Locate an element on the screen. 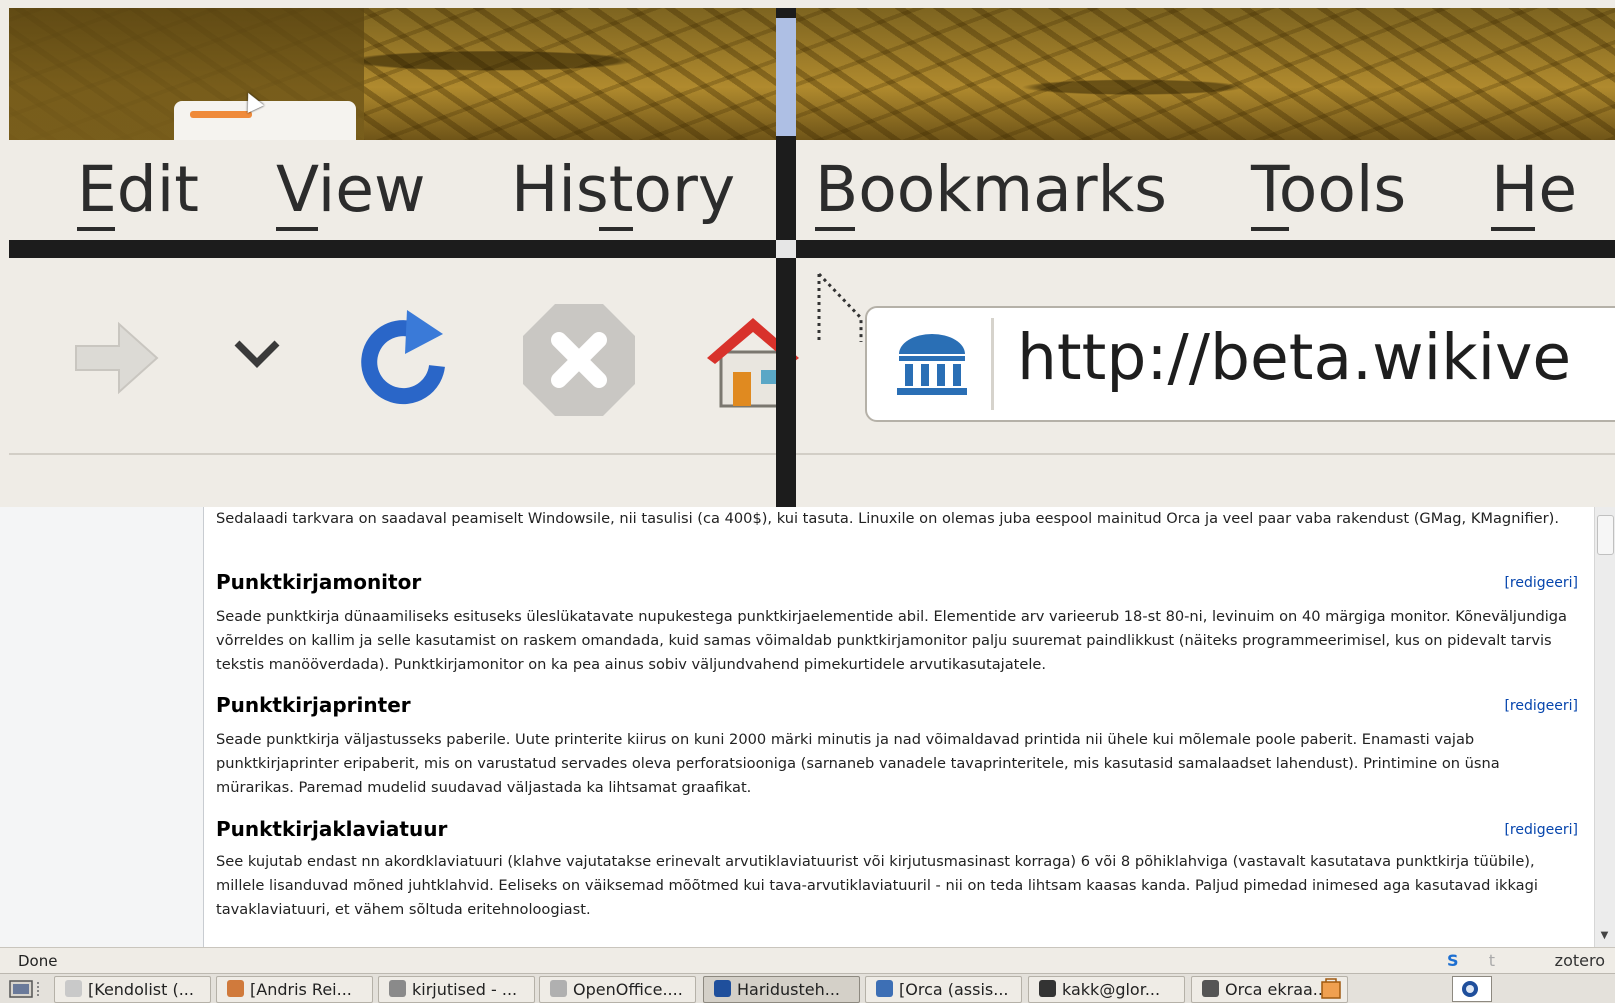 The height and width of the screenshot is (1003, 1615). url-divider is located at coordinates (992, 364).